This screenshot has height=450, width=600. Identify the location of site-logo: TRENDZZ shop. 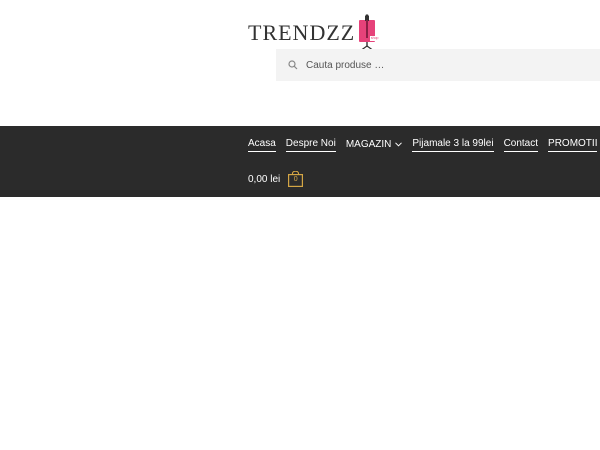
(314, 31).